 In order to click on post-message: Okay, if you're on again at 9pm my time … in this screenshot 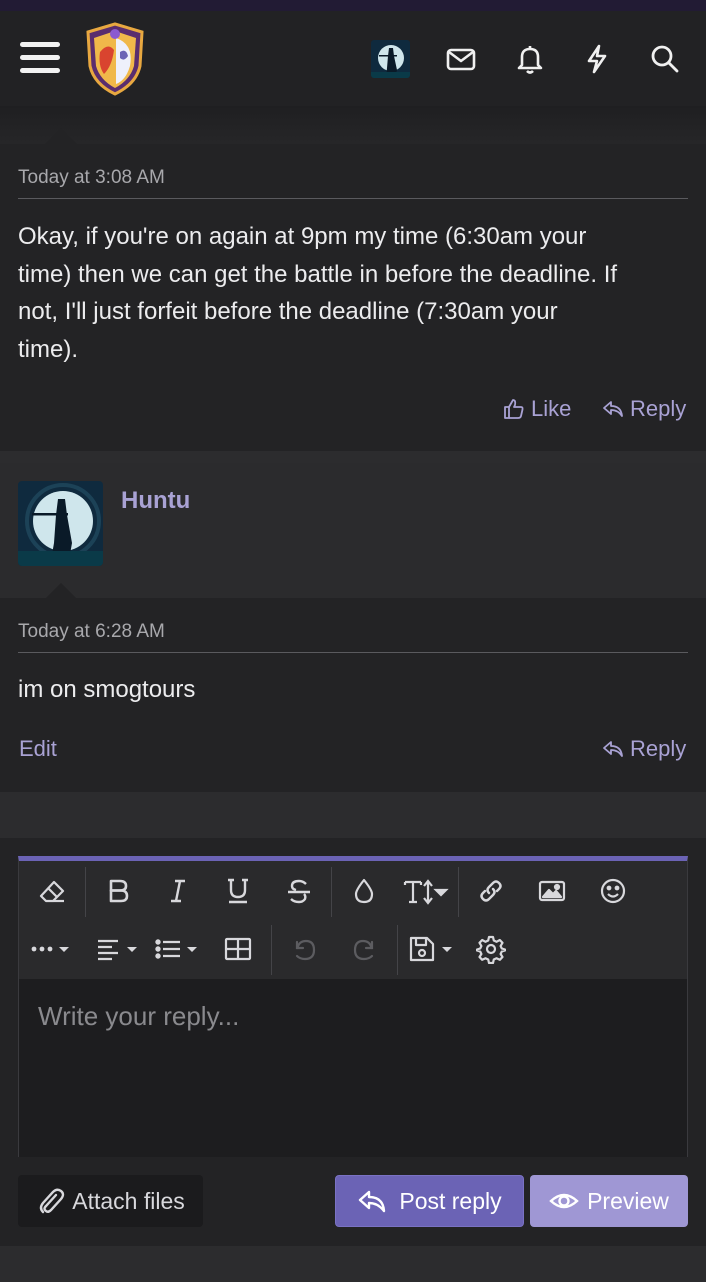, I will do `click(356, 293)`.